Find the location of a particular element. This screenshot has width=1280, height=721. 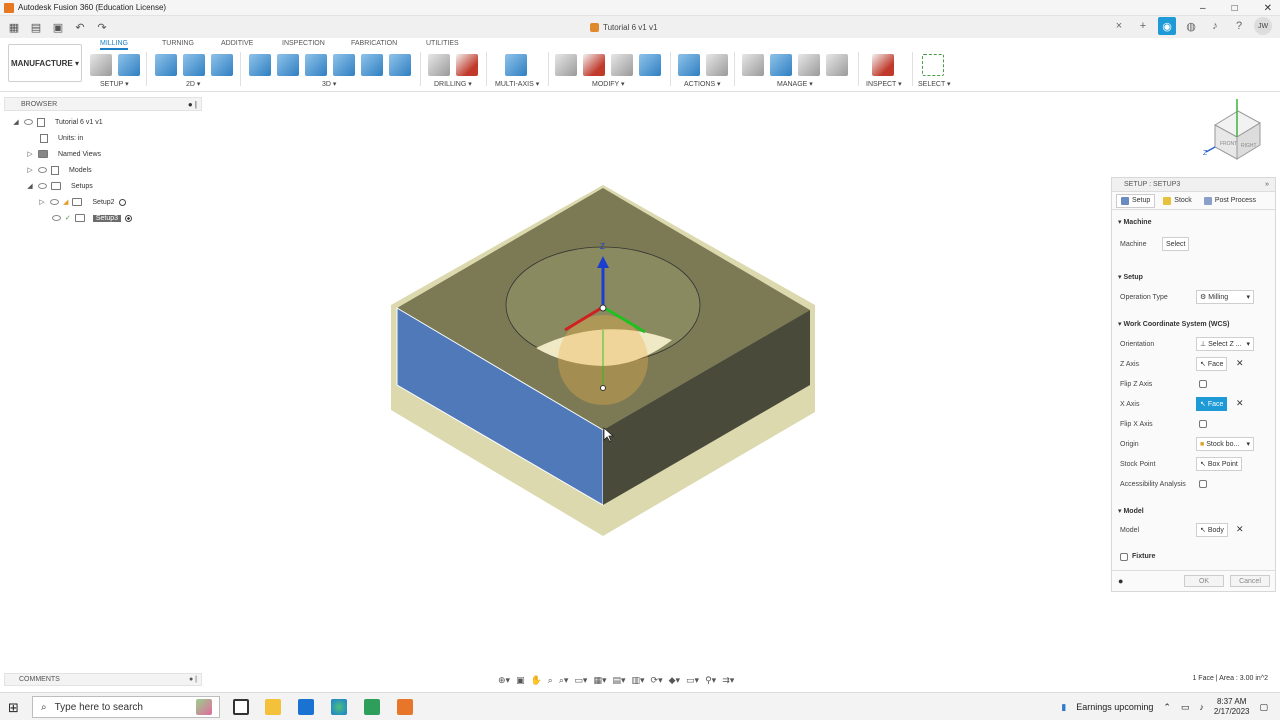

look-at-icon: ▣ is located at coordinates (520, 680).